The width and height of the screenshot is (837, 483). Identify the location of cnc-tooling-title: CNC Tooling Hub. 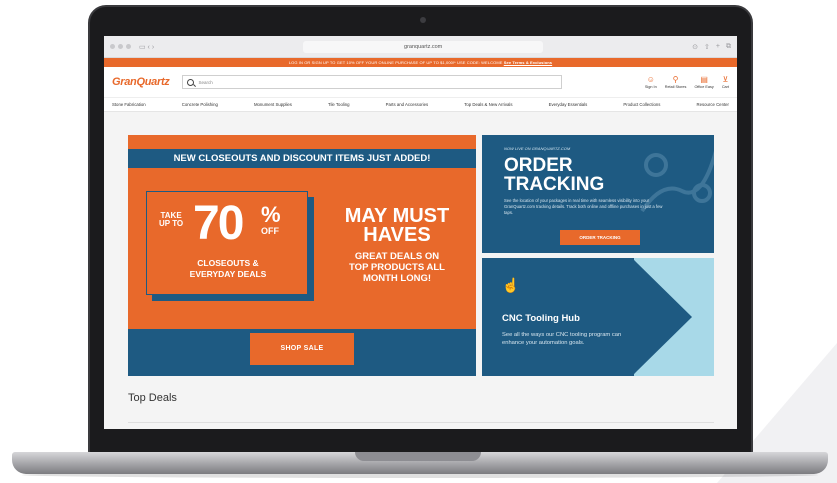
(541, 318).